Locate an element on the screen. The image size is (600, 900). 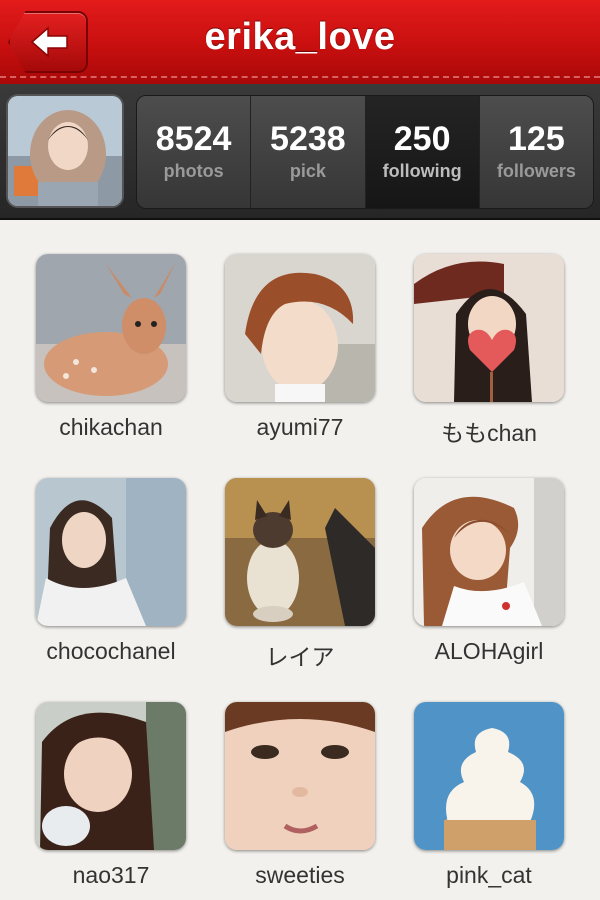
user-name: ももchan is located at coordinates (489, 433).